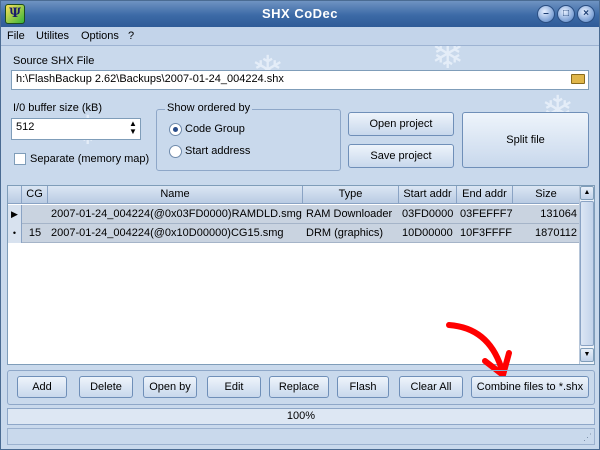 The height and width of the screenshot is (450, 600). Describe the element at coordinates (345, 233) in the screenshot. I see `cell-type: DRM (graphics)` at that location.